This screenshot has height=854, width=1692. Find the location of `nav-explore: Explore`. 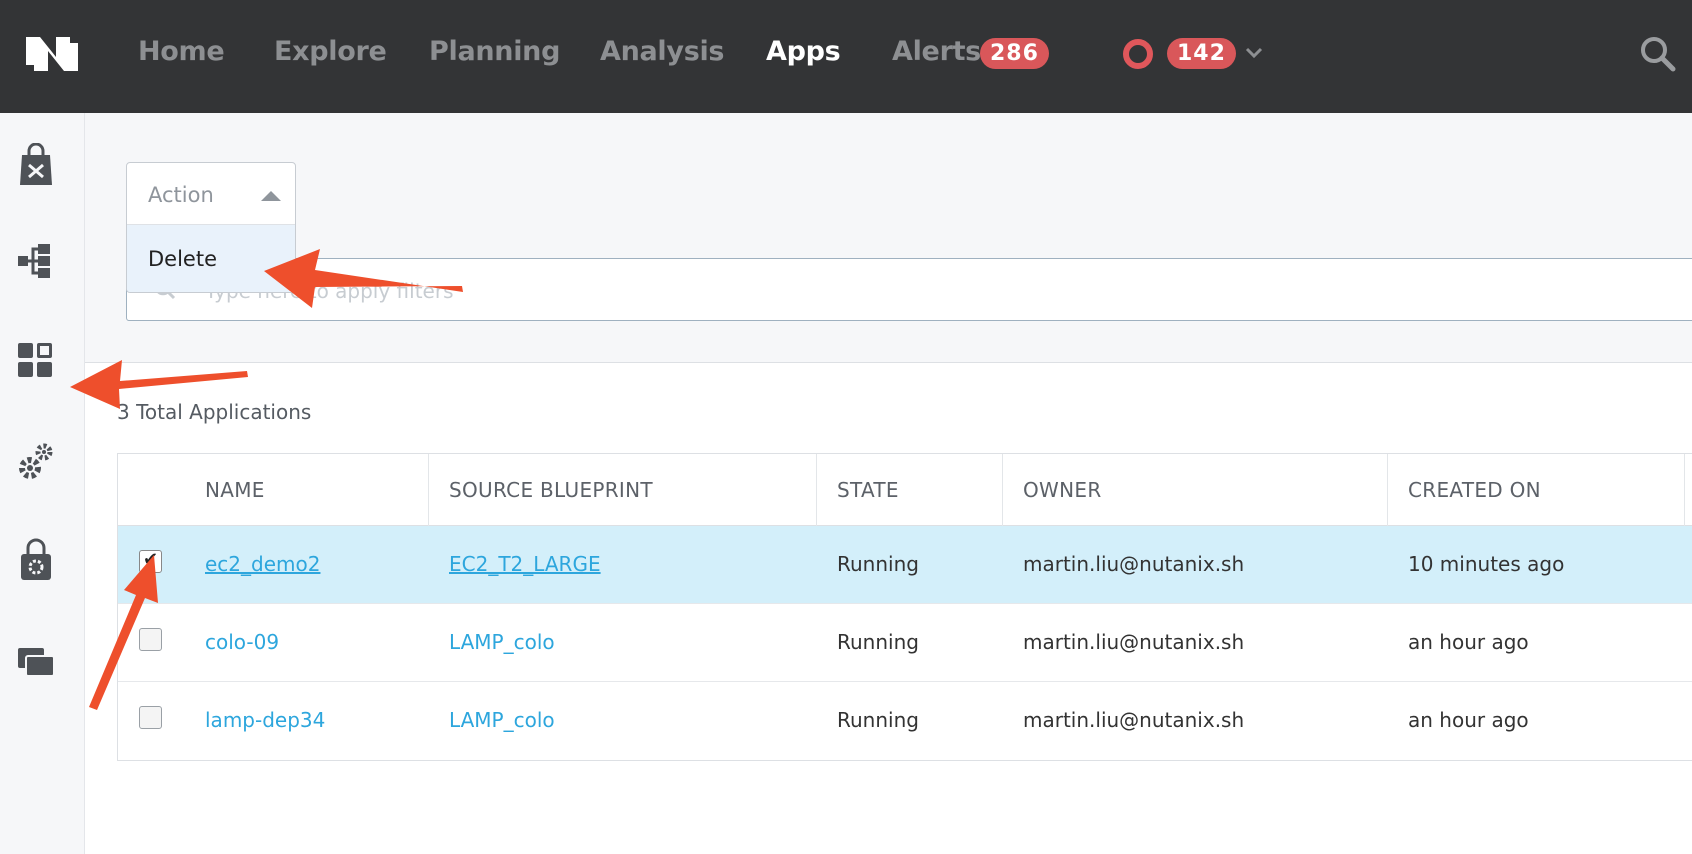

nav-explore: Explore is located at coordinates (330, 51).